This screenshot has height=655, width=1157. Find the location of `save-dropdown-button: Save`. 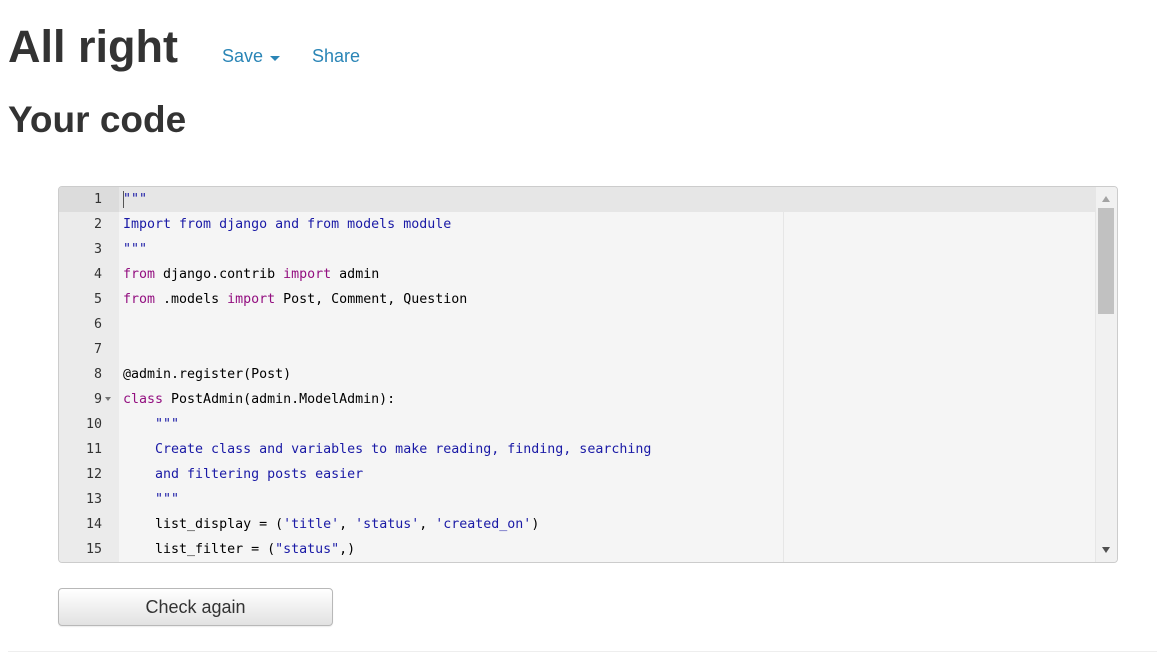

save-dropdown-button: Save is located at coordinates (251, 56).